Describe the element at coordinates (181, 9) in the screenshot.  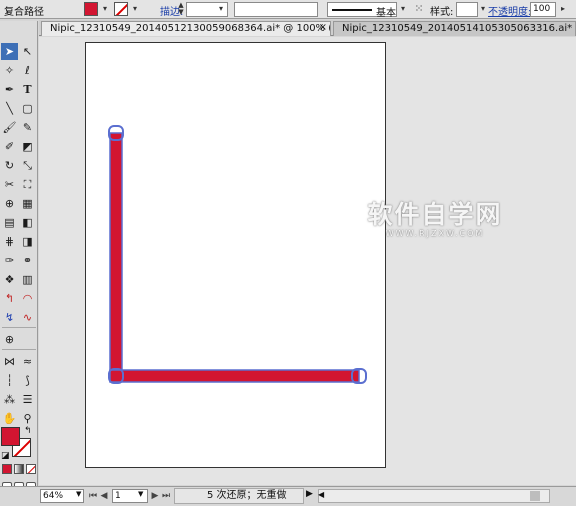
I see `stroke-weight-spinner-icon: ▲ ▼` at that location.